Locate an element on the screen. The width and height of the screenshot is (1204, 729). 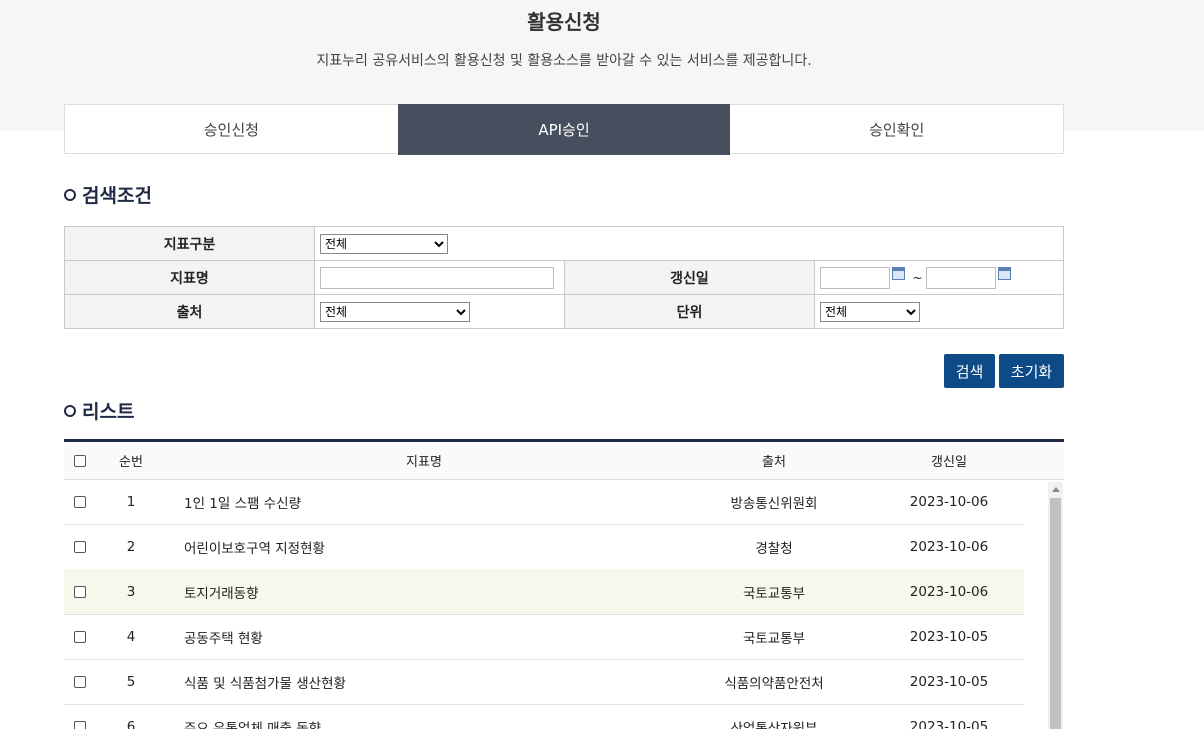
row-source: 산업통상자원부 is located at coordinates (774, 716).